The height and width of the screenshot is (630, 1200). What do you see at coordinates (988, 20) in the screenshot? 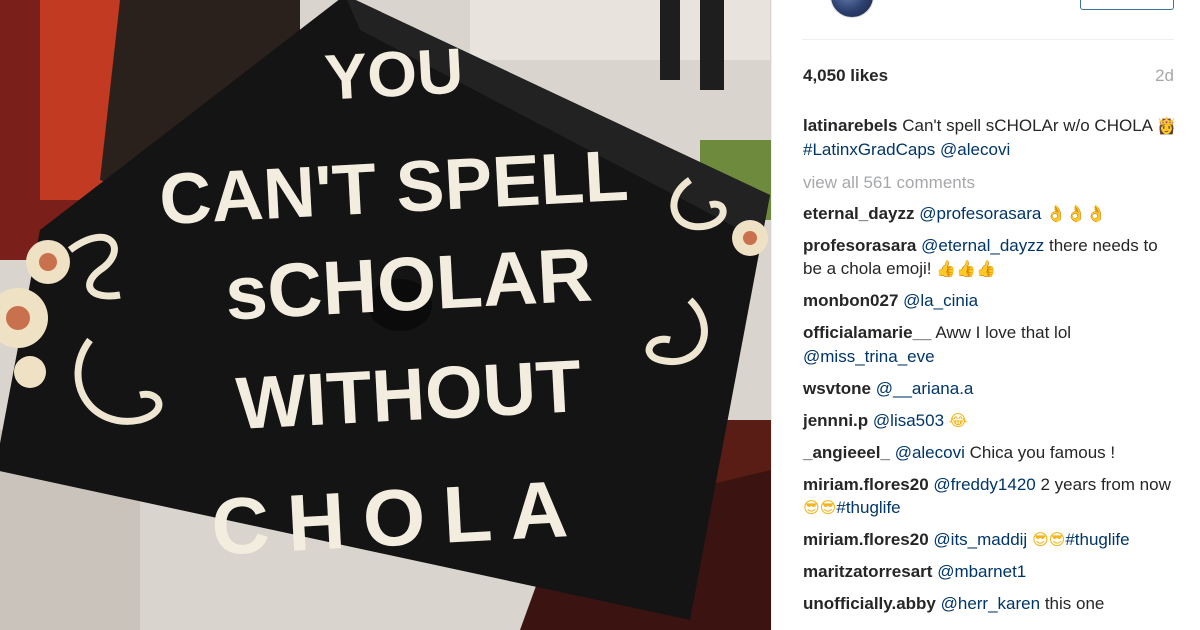
I see `post-header` at bounding box center [988, 20].